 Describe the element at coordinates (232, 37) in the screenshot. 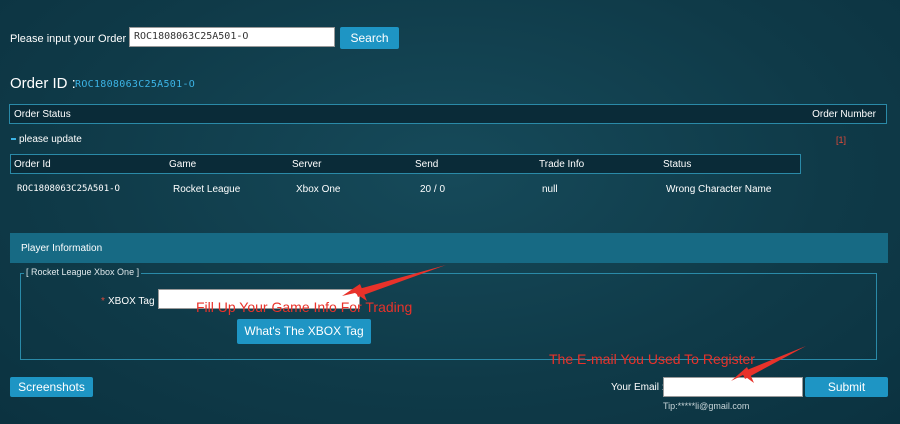

I see `order-search-input: ROC1808063C25A501-O` at that location.